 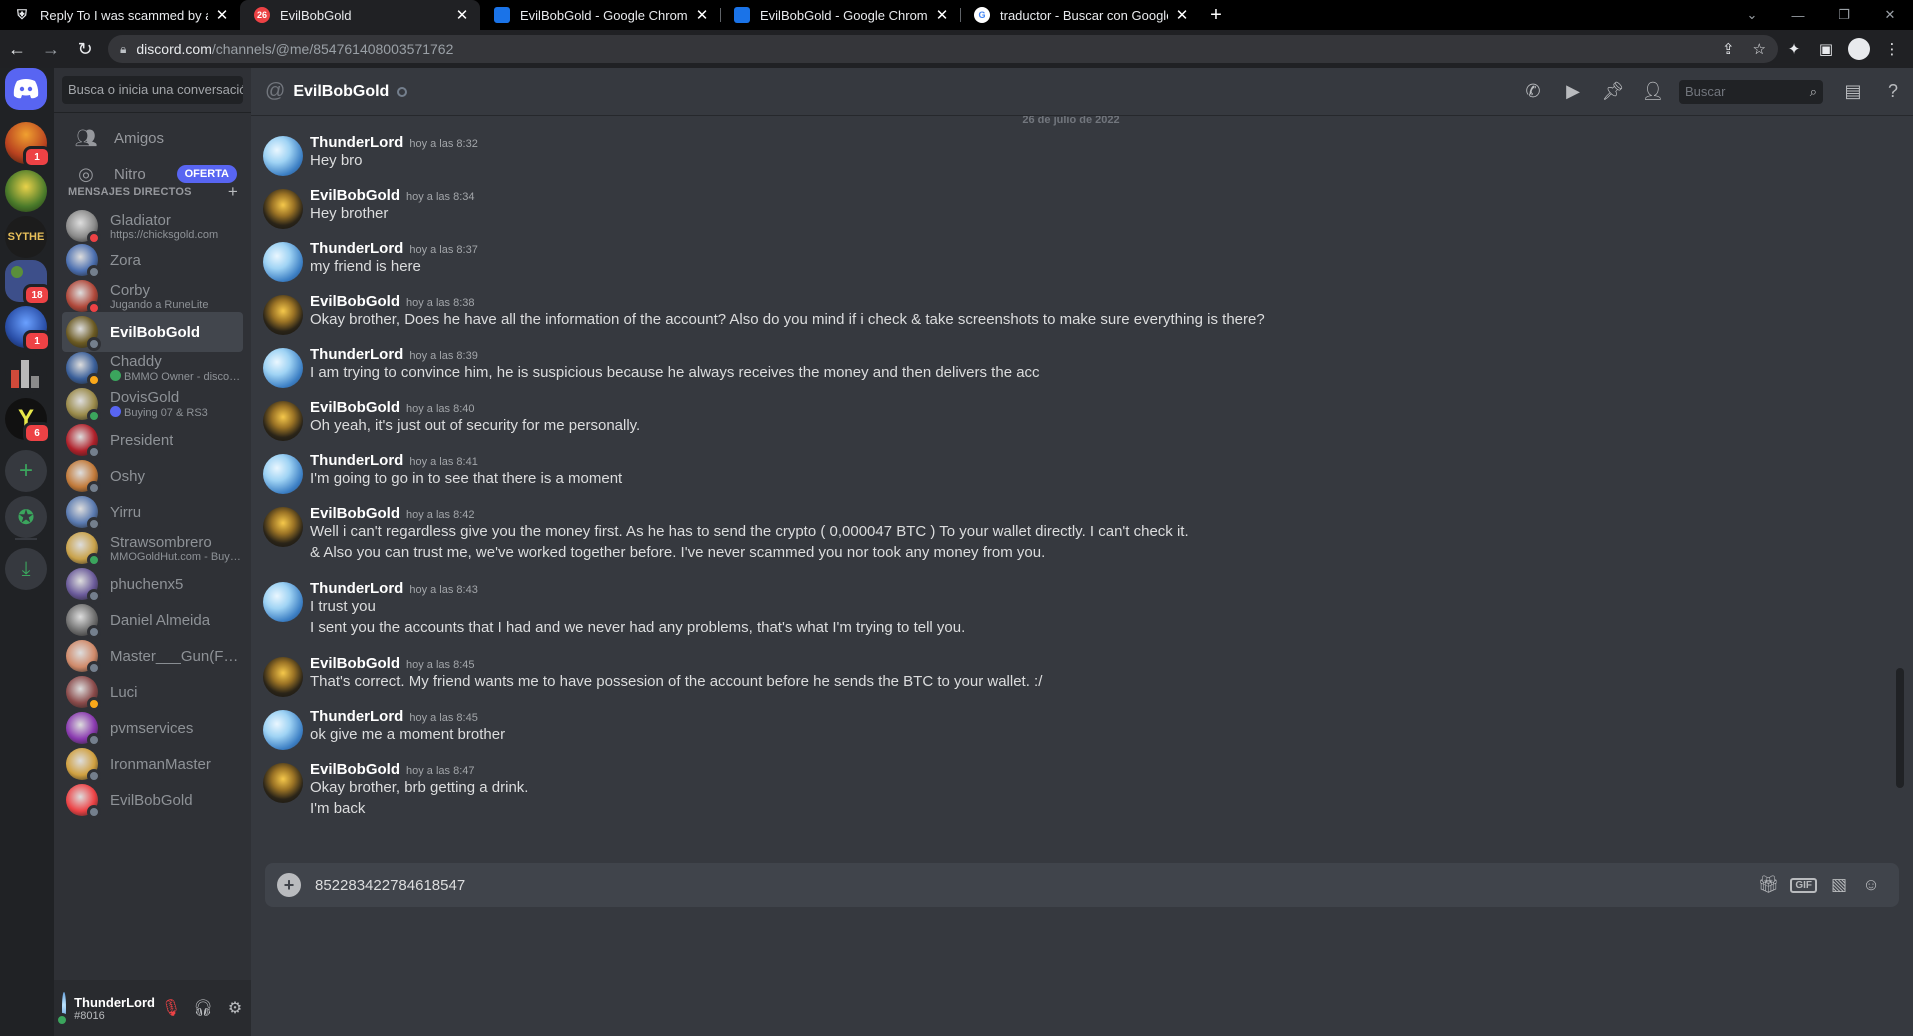 I want to click on dm-item: Yirru, so click(x=152, y=512).